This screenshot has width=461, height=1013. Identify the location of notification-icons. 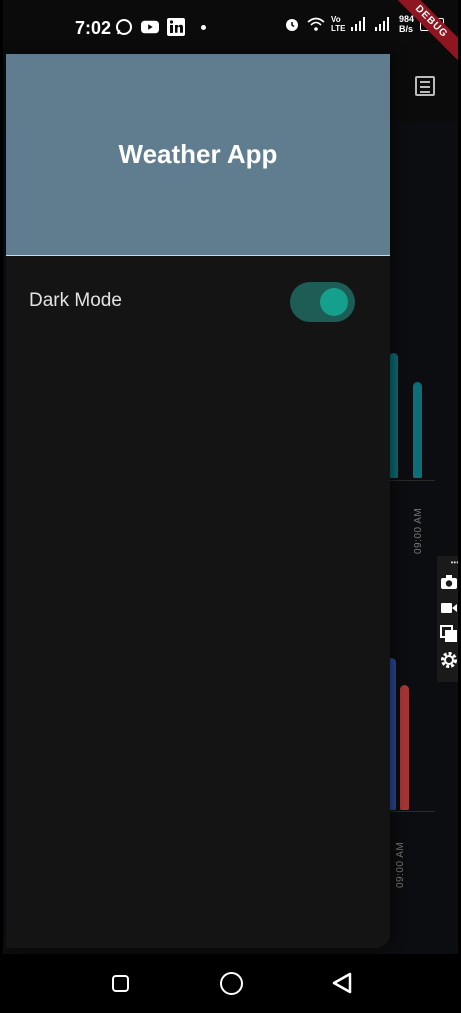
(160, 27).